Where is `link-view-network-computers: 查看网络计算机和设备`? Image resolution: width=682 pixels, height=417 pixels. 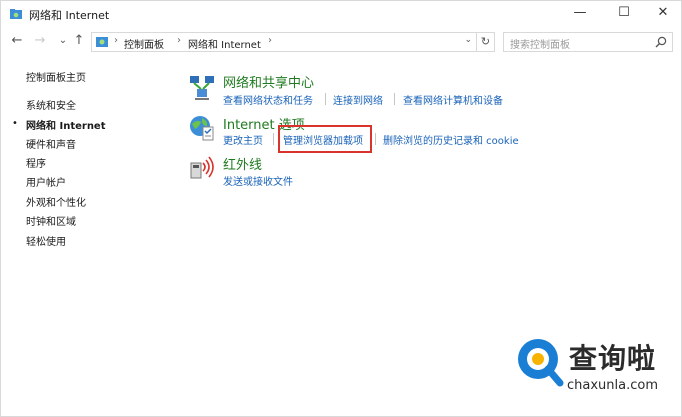
link-view-network-computers: 查看网络计算机和设备 is located at coordinates (453, 99).